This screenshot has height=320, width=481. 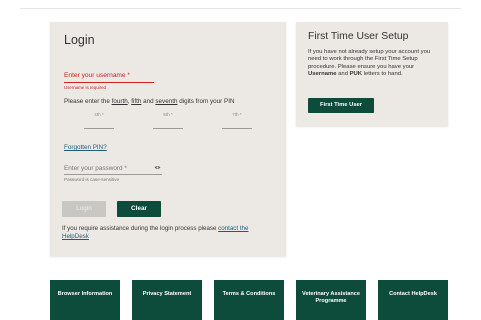 What do you see at coordinates (331, 300) in the screenshot?
I see `footer-veterinary-assistance: Veterinary Assistance Programme` at bounding box center [331, 300].